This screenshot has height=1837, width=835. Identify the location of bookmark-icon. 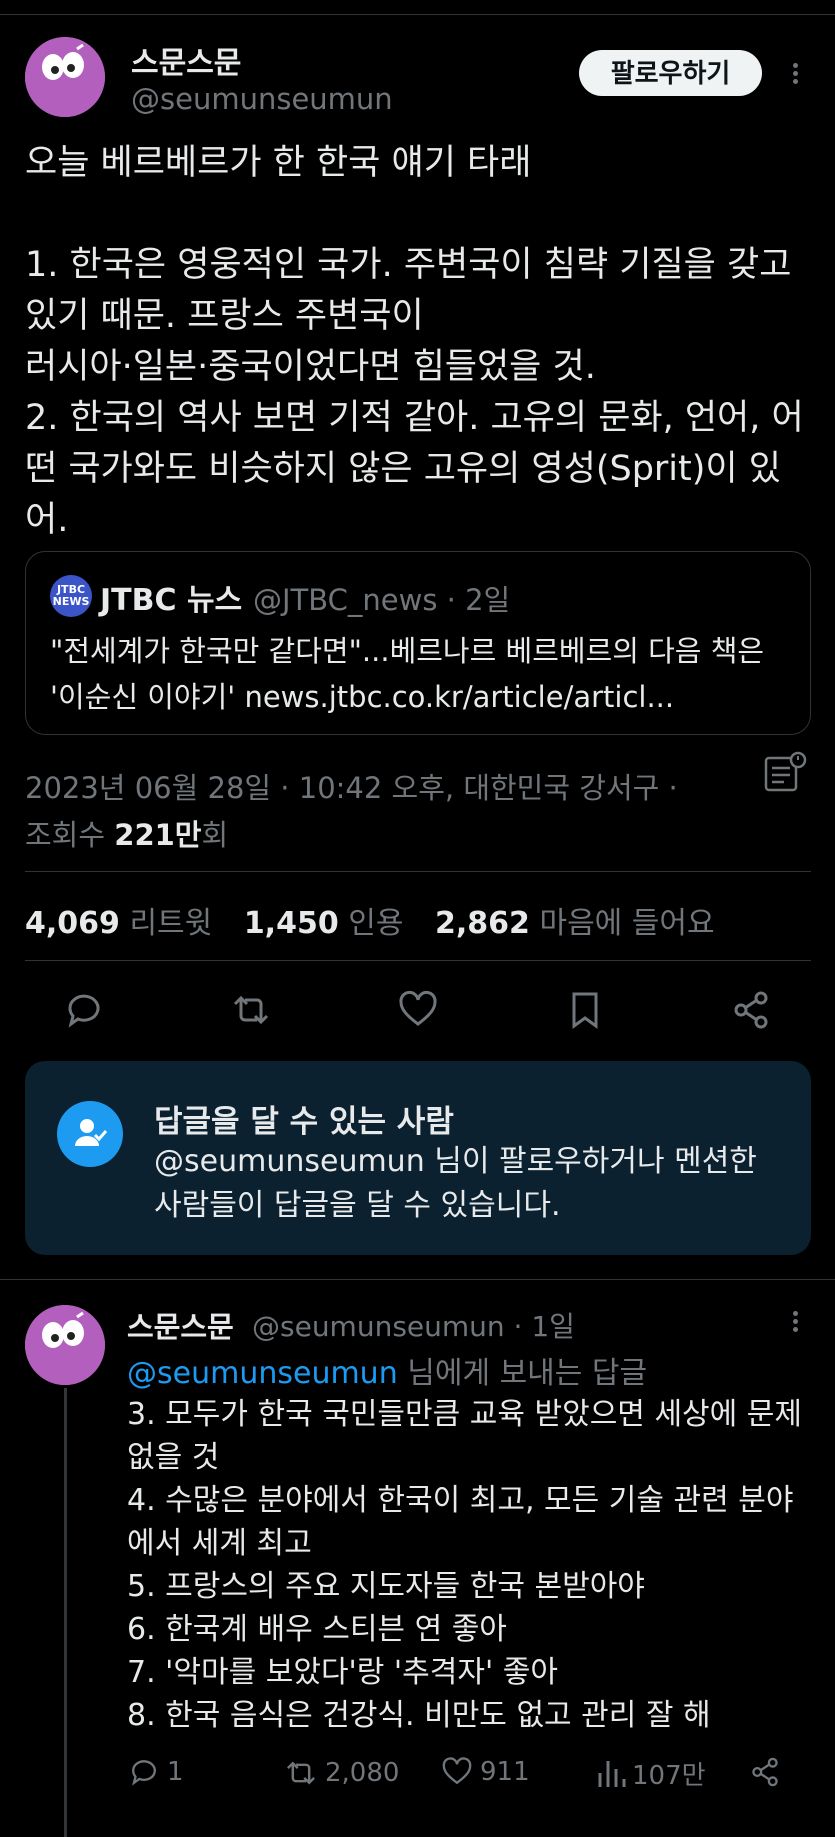
(585, 1010).